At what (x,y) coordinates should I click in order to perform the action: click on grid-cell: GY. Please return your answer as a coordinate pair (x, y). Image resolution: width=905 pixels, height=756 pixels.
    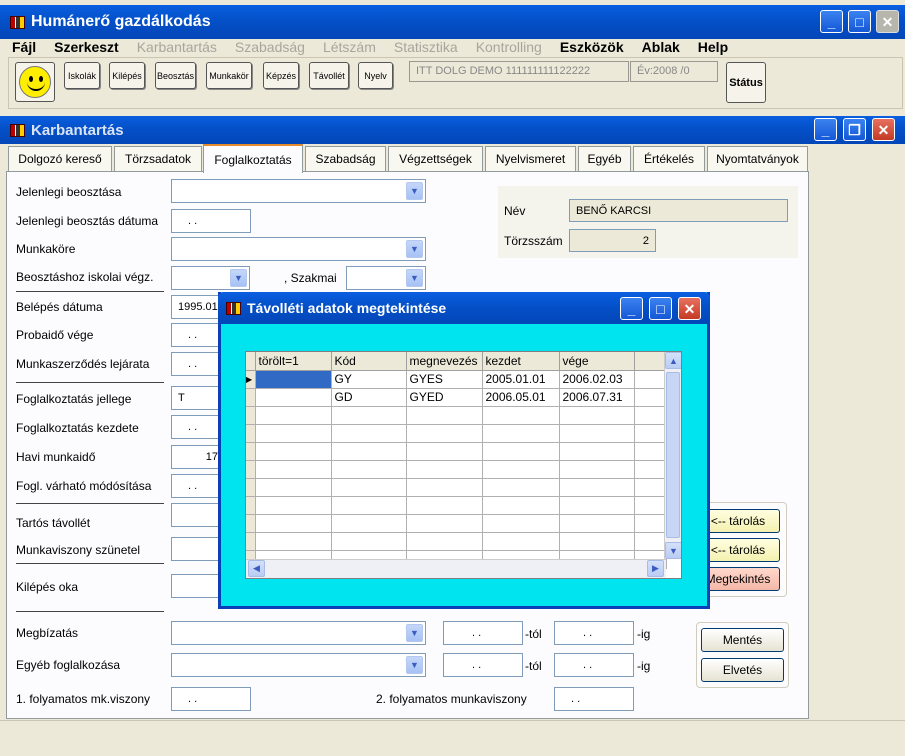
    Looking at the image, I should click on (369, 379).